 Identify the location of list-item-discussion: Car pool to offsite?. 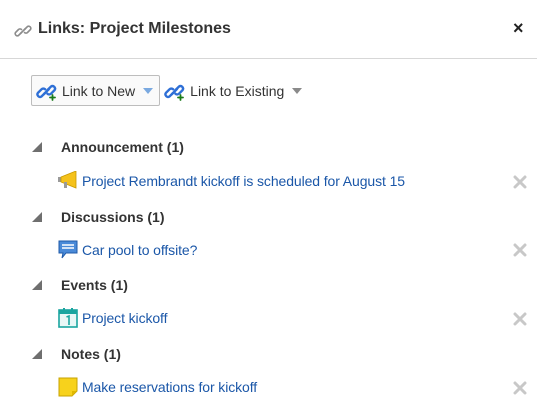
(127, 250).